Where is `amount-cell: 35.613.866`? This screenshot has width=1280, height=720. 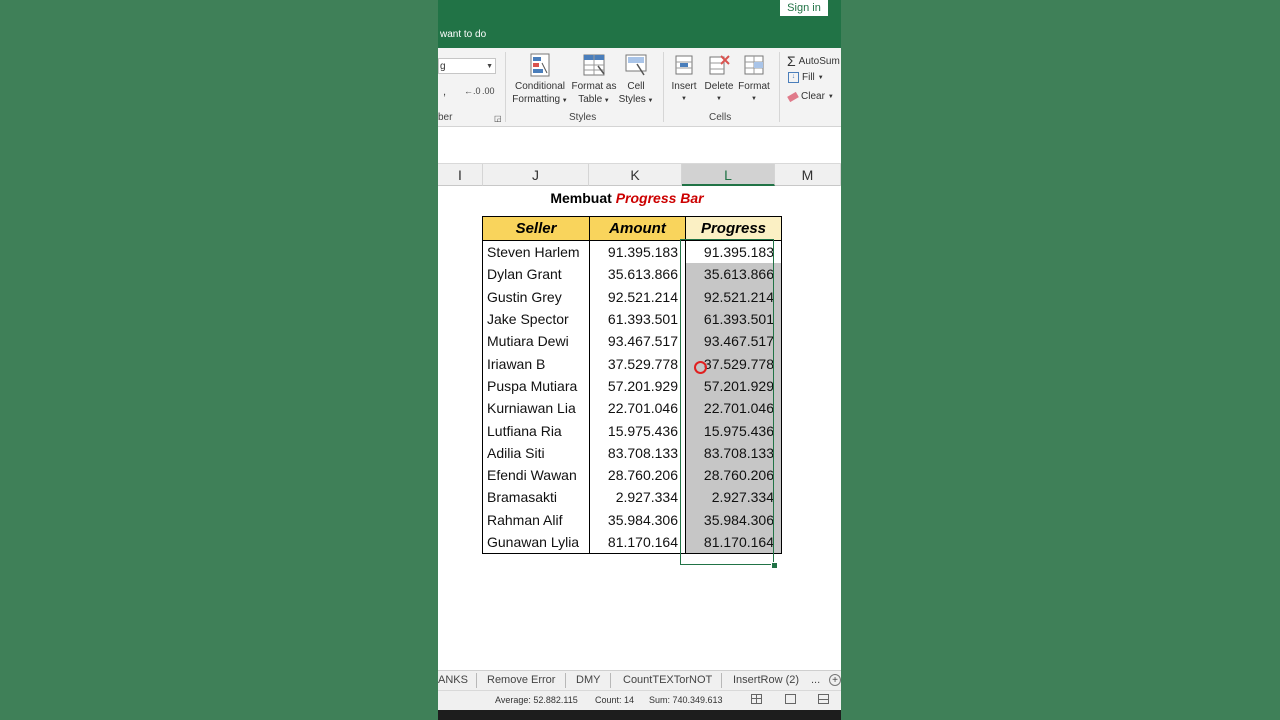
amount-cell: 35.613.866 is located at coordinates (637, 274).